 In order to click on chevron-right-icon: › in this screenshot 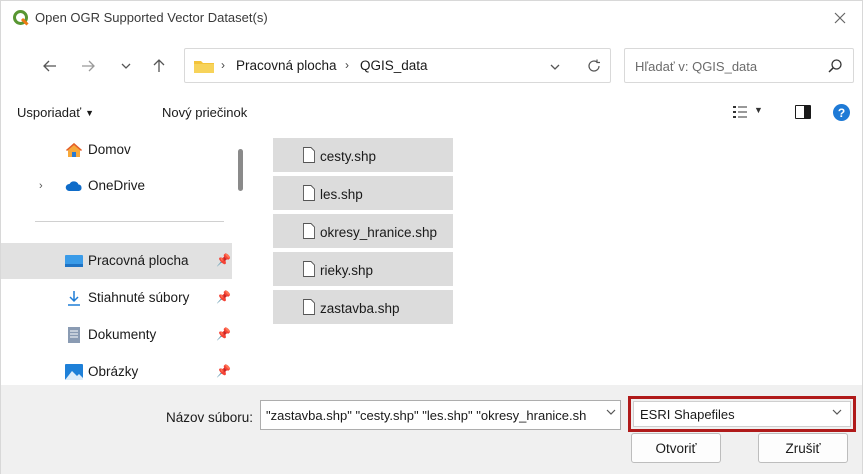, I will do `click(41, 186)`.